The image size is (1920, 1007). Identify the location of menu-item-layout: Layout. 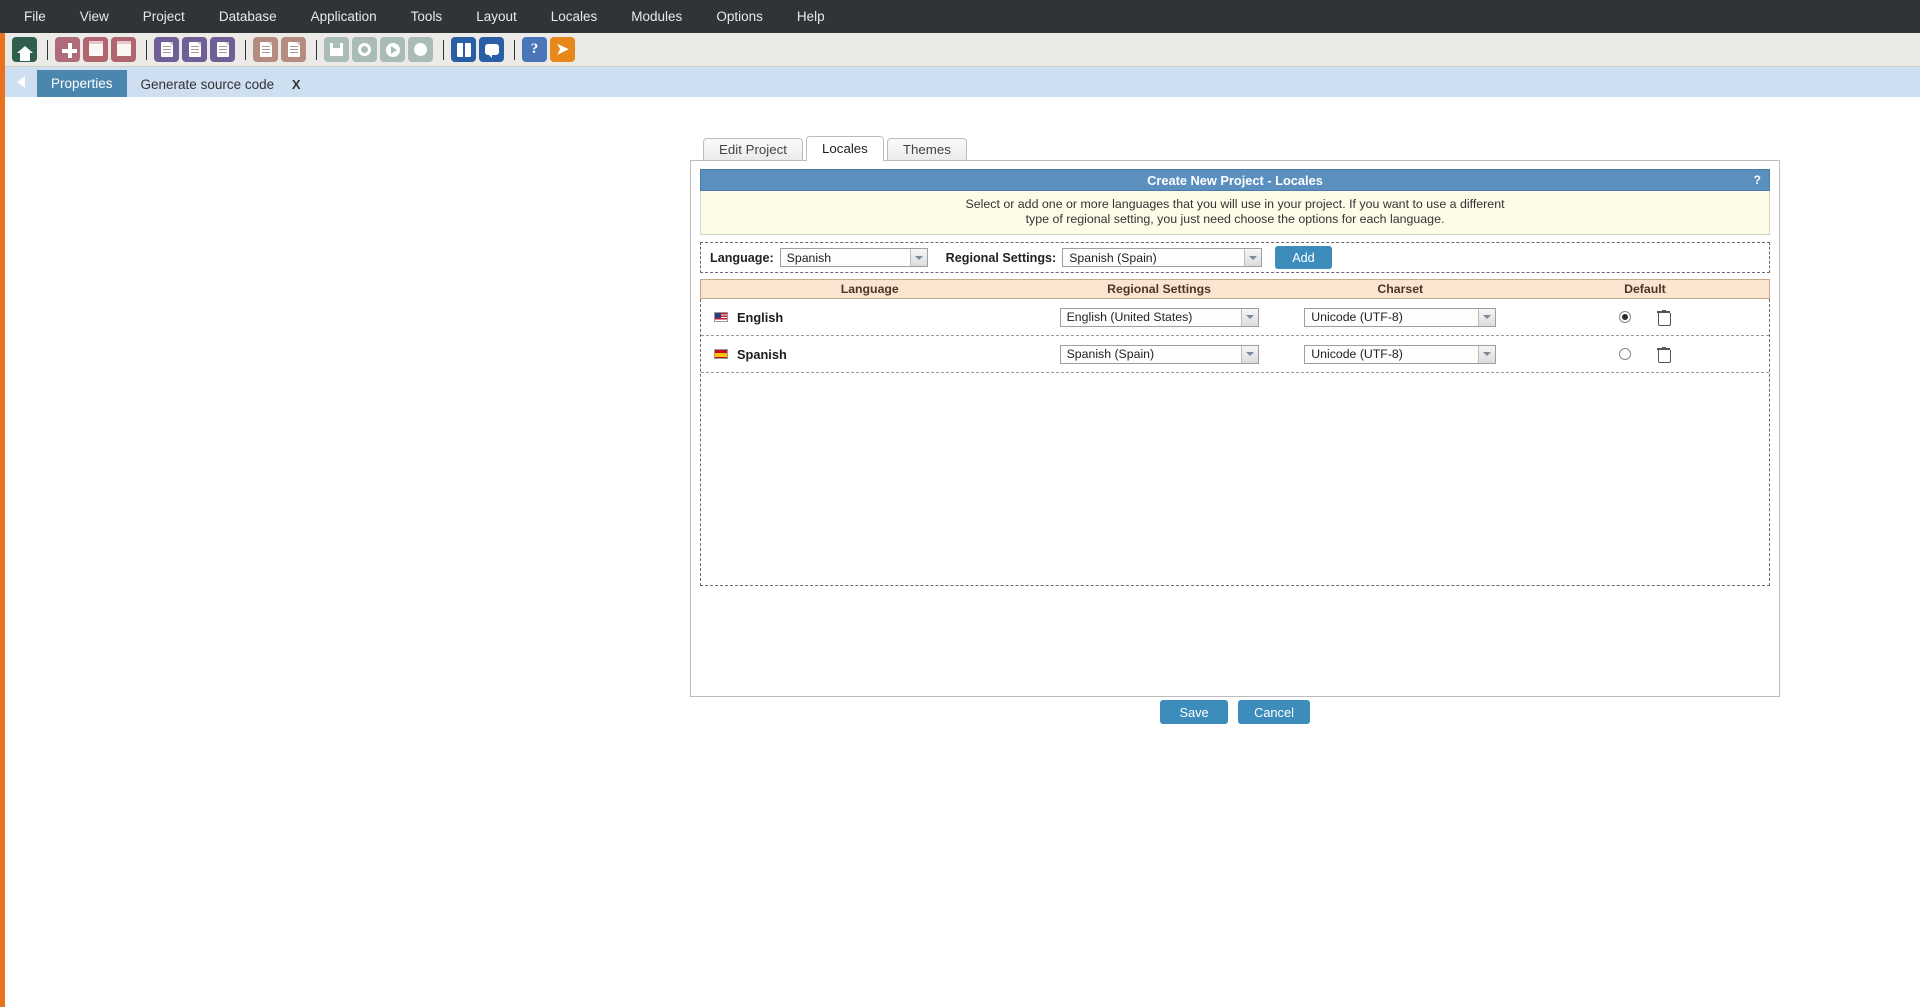
(496, 16).